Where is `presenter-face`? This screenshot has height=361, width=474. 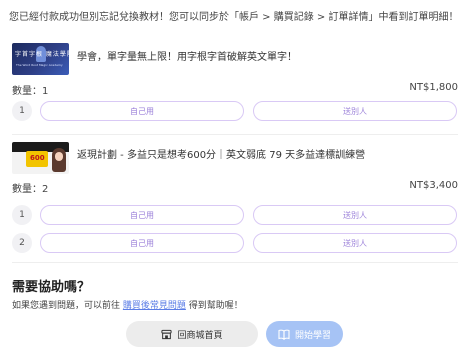 presenter-face is located at coordinates (59, 156).